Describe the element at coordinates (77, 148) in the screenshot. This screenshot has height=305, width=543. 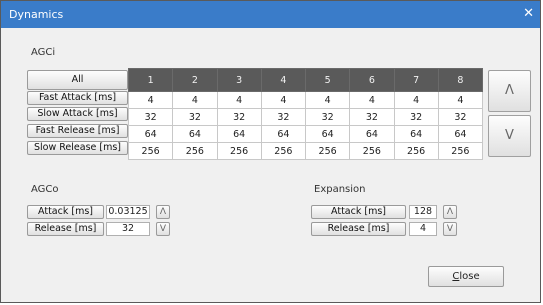
I see `slow-release-button: Slow Release [ms]` at that location.